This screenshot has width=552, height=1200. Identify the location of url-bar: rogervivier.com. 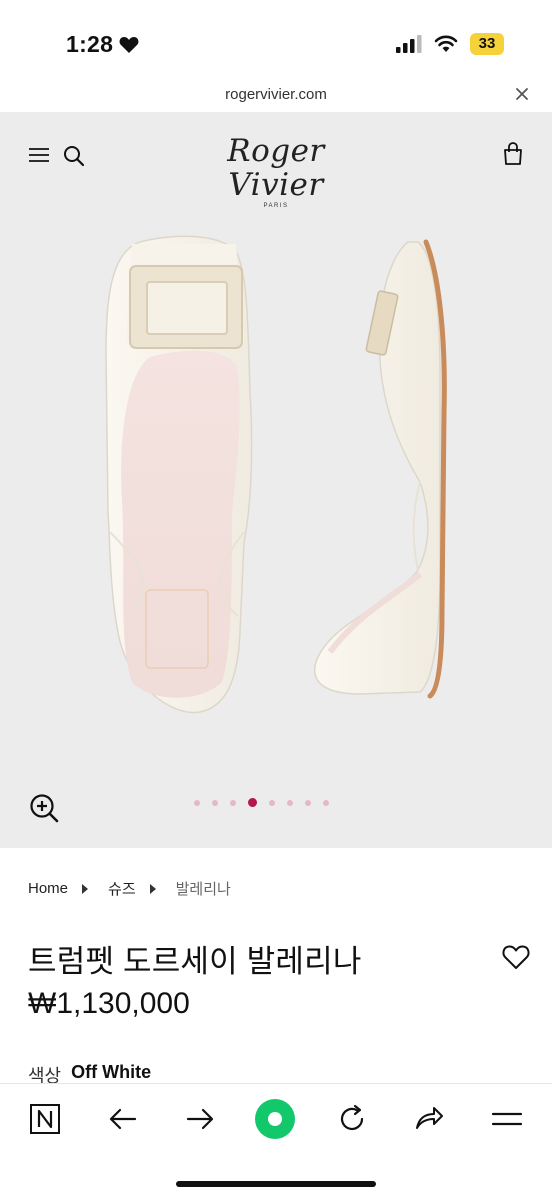
(276, 96).